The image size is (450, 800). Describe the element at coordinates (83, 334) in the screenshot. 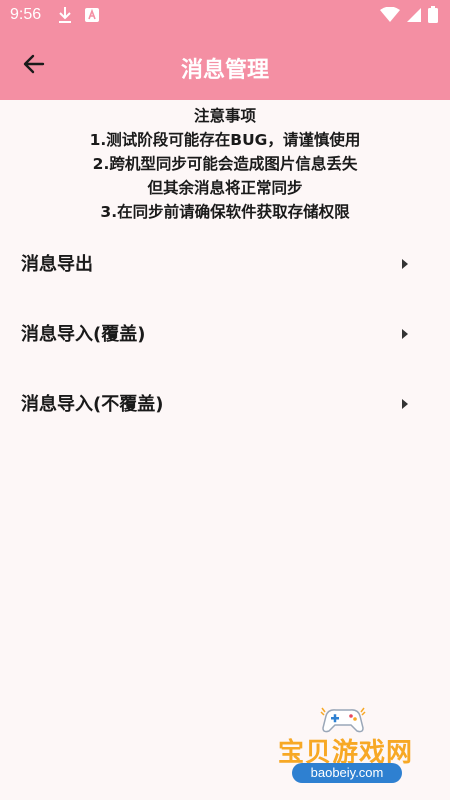

I see `menu-item-label: 消息导入(覆盖)` at that location.